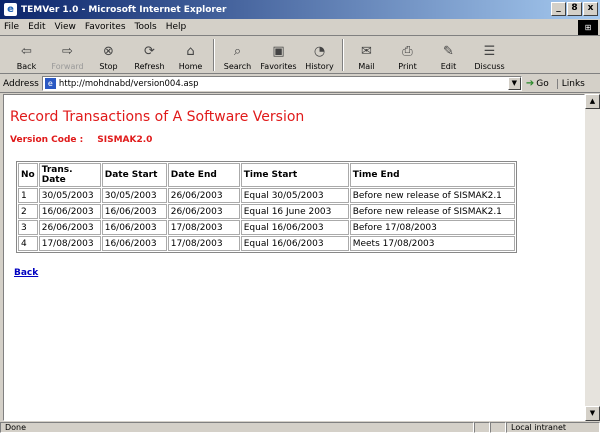 The height and width of the screenshot is (433, 600). What do you see at coordinates (190, 55) in the screenshot?
I see `home-button: ⌂ Home` at bounding box center [190, 55].